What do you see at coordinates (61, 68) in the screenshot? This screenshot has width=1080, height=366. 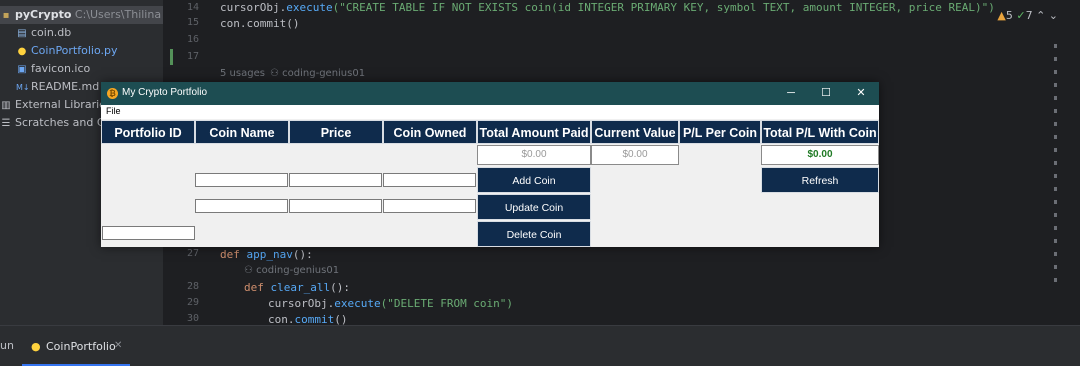 I see `tree-file-label: favicon.ico` at bounding box center [61, 68].